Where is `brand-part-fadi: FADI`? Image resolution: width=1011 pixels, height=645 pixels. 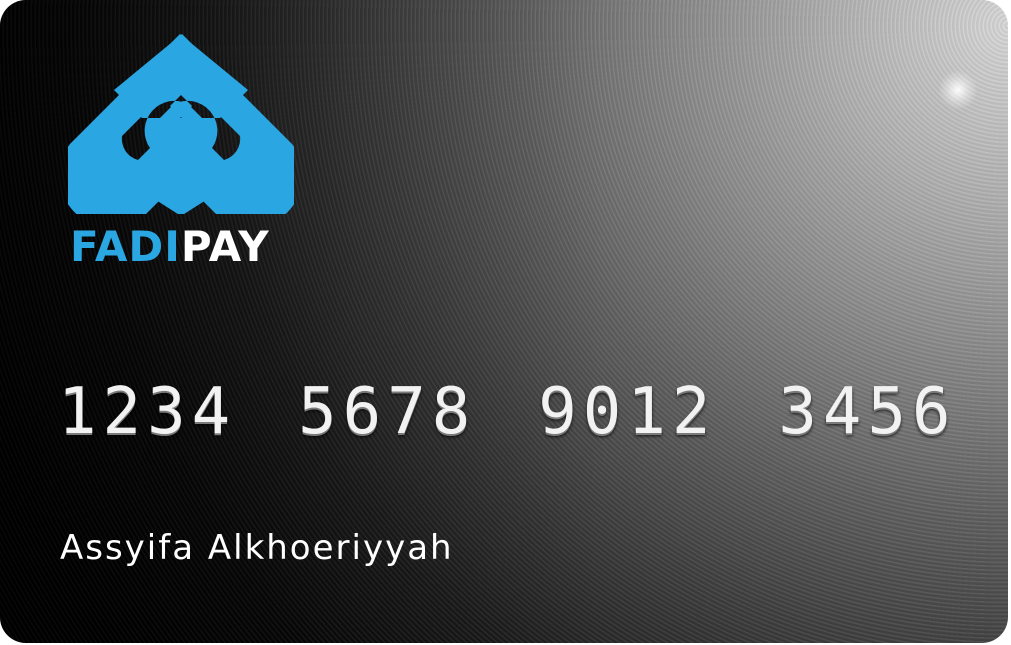
brand-part-fadi: FADI is located at coordinates (125, 246).